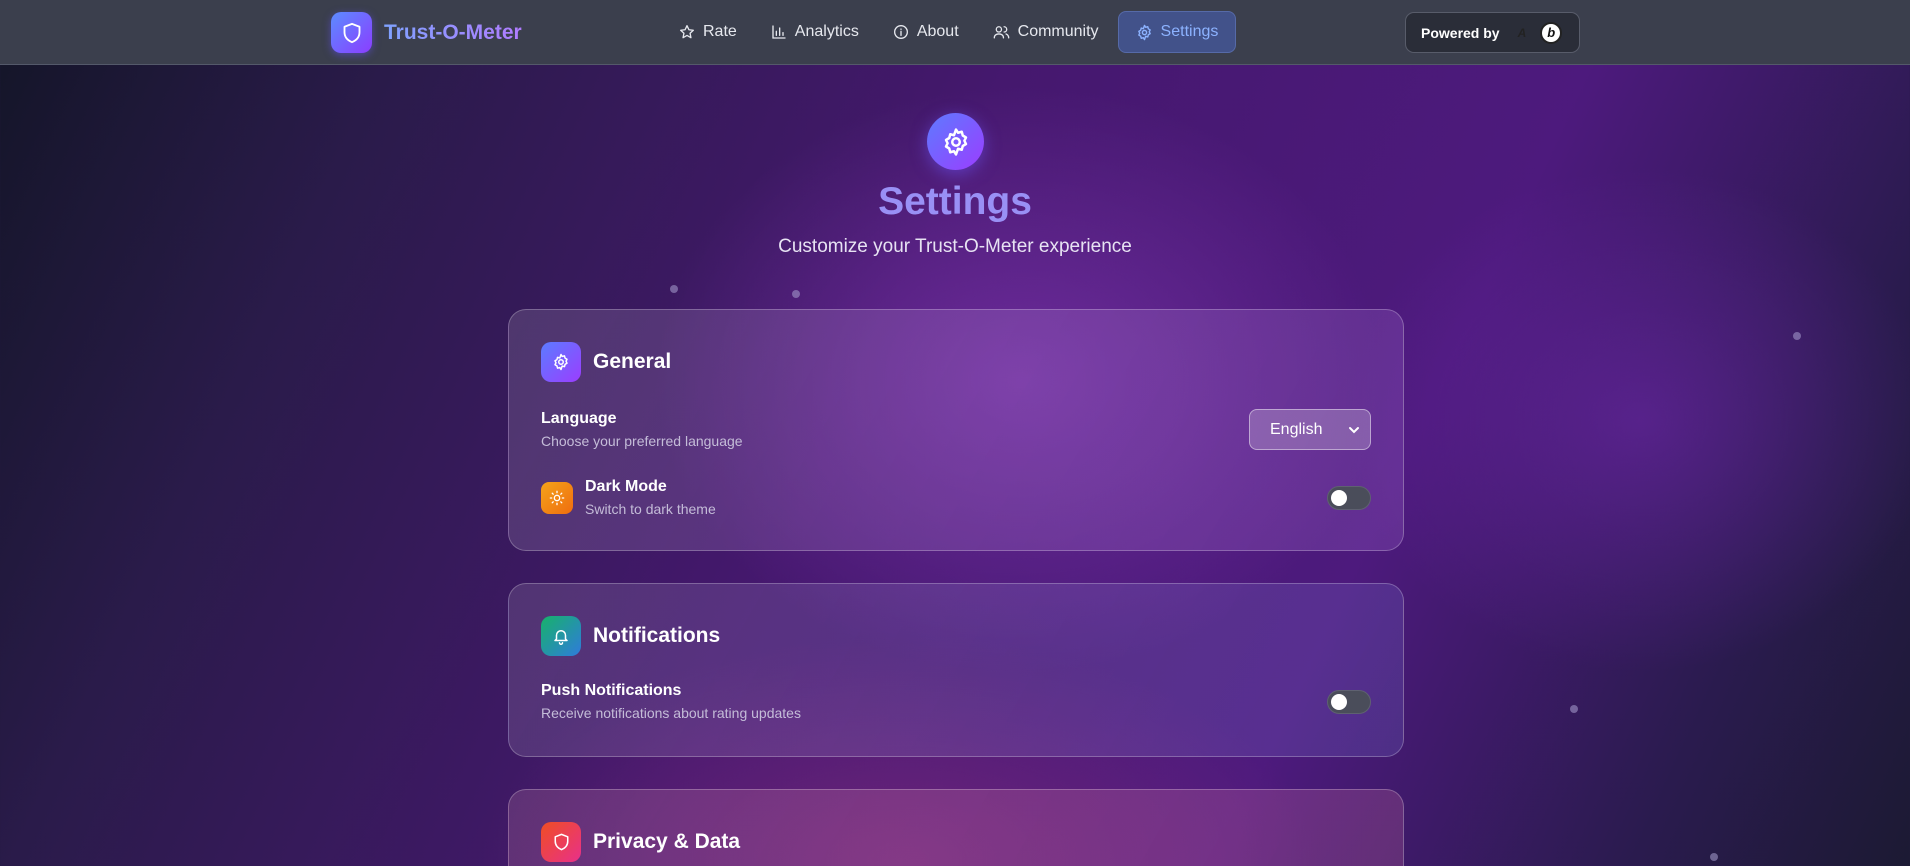 This screenshot has height=866, width=1910. What do you see at coordinates (626, 486) in the screenshot?
I see `dark-mode-label: Dark Mode` at bounding box center [626, 486].